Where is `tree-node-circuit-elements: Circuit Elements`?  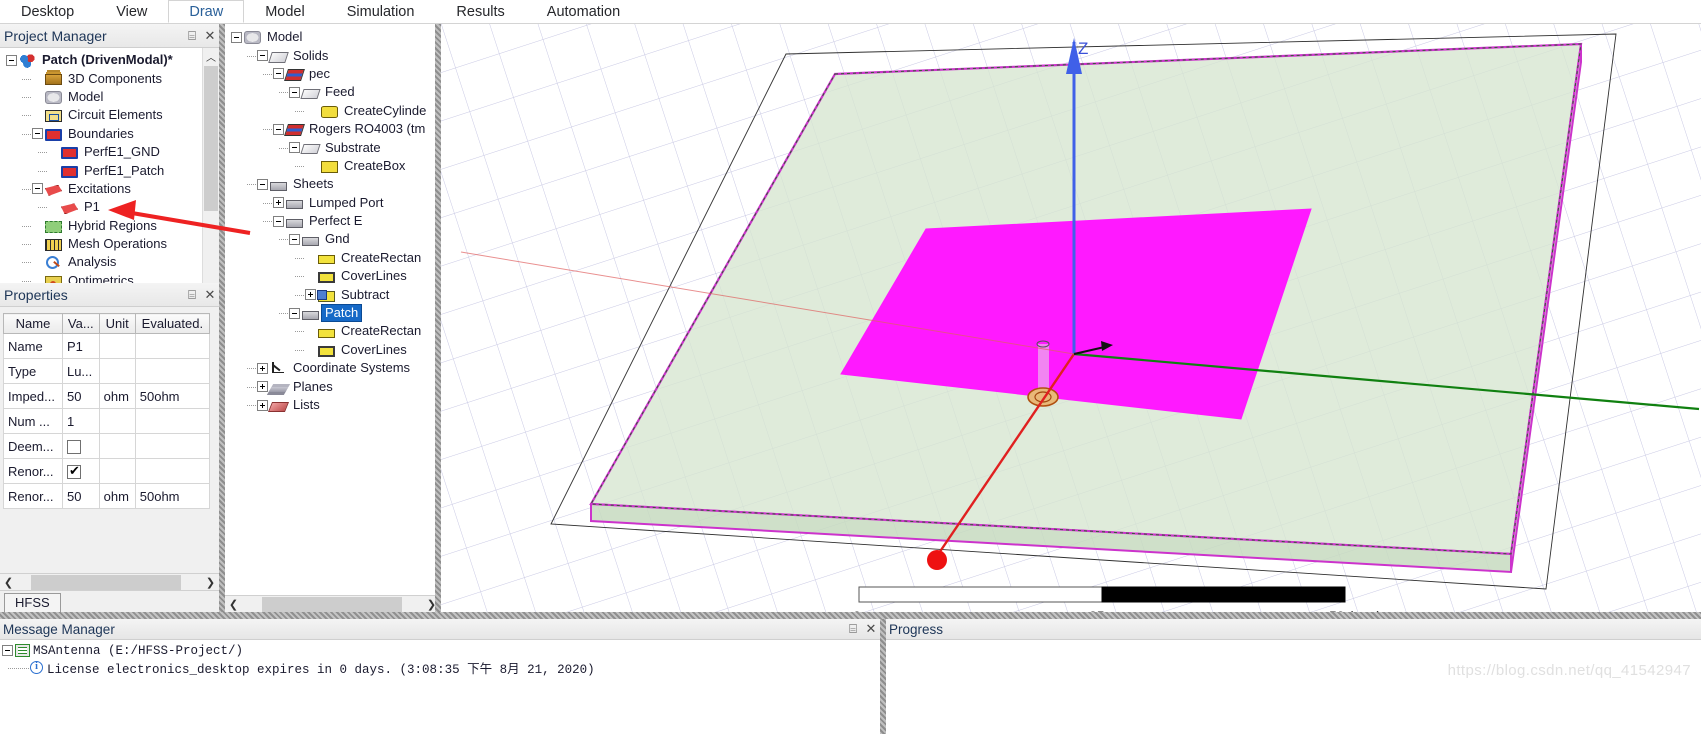 tree-node-circuit-elements: Circuit Elements is located at coordinates (110, 115).